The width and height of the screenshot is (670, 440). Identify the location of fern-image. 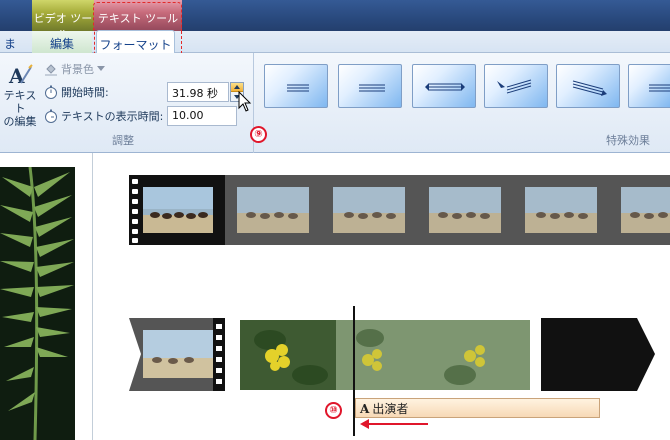
(37, 303).